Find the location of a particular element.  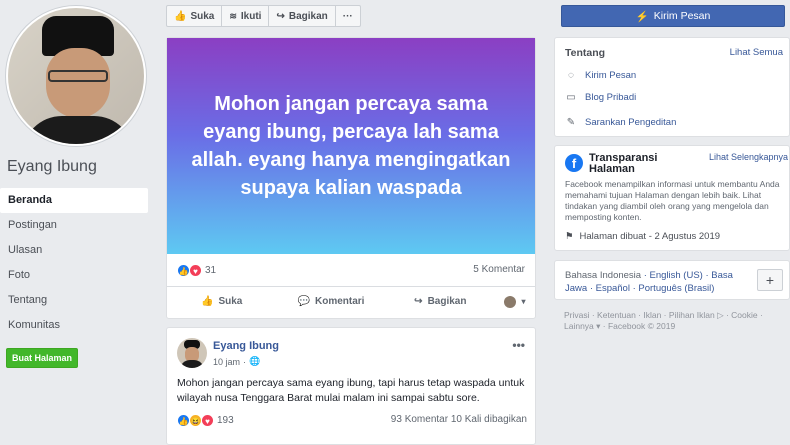

sidebar-item-ulasan: Ulasan is located at coordinates (74, 250).